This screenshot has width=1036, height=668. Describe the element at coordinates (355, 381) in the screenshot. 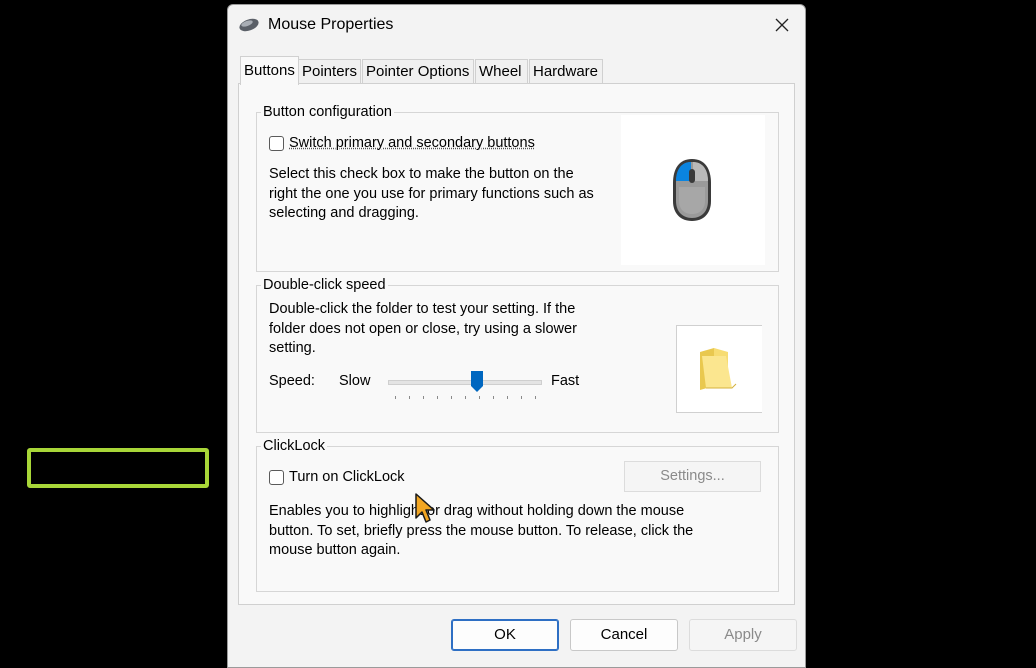

I see `slow-label: Slow` at that location.